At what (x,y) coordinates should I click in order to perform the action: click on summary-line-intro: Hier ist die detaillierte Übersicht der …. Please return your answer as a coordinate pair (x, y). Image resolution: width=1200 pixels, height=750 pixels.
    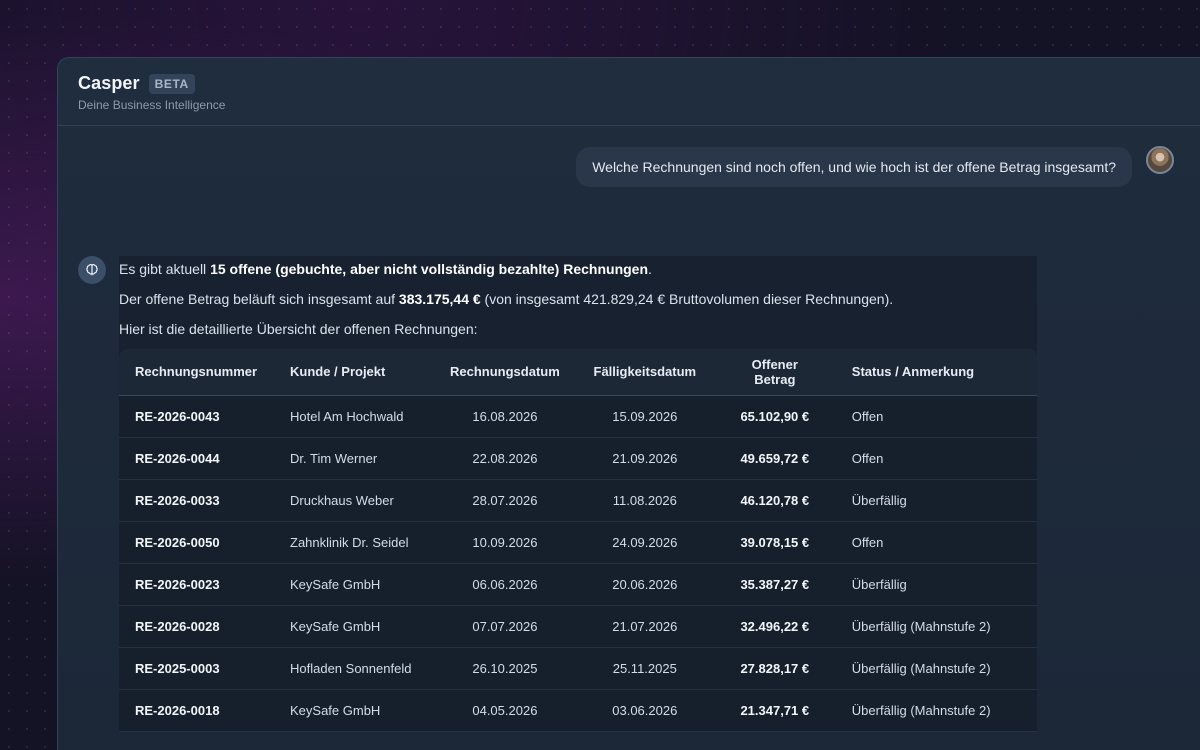
    Looking at the image, I should click on (298, 329).